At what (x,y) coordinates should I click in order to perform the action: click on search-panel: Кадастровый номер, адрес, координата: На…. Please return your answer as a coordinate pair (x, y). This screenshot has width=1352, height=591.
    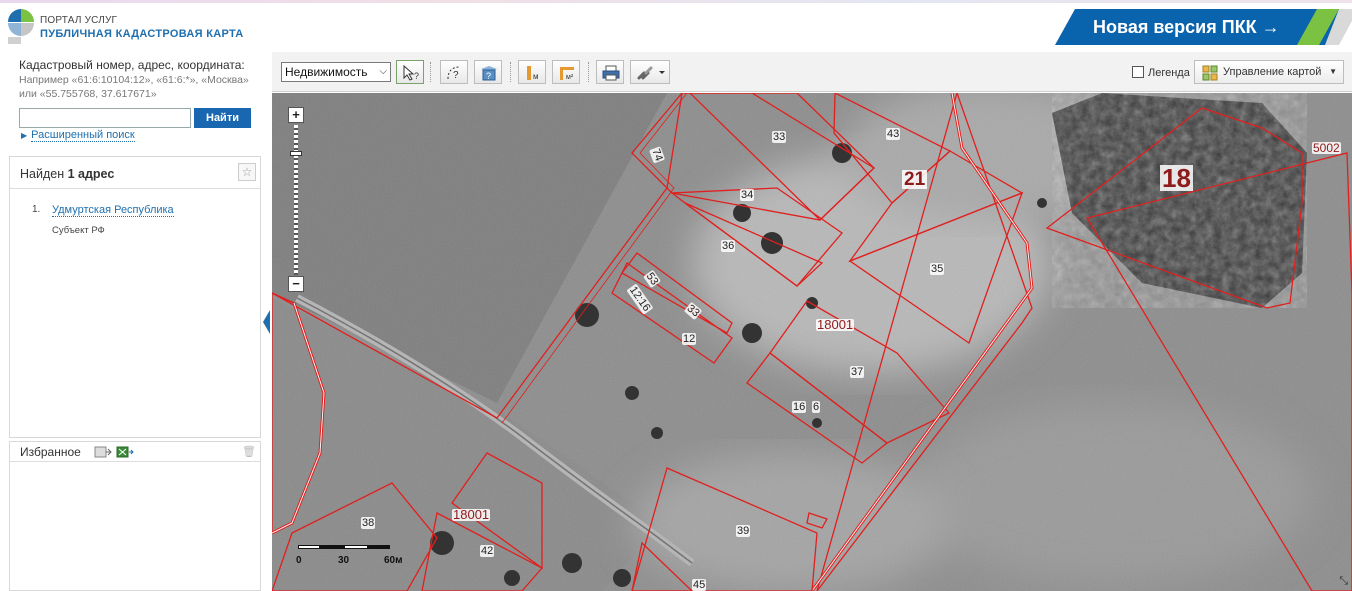
    Looking at the image, I should click on (135, 104).